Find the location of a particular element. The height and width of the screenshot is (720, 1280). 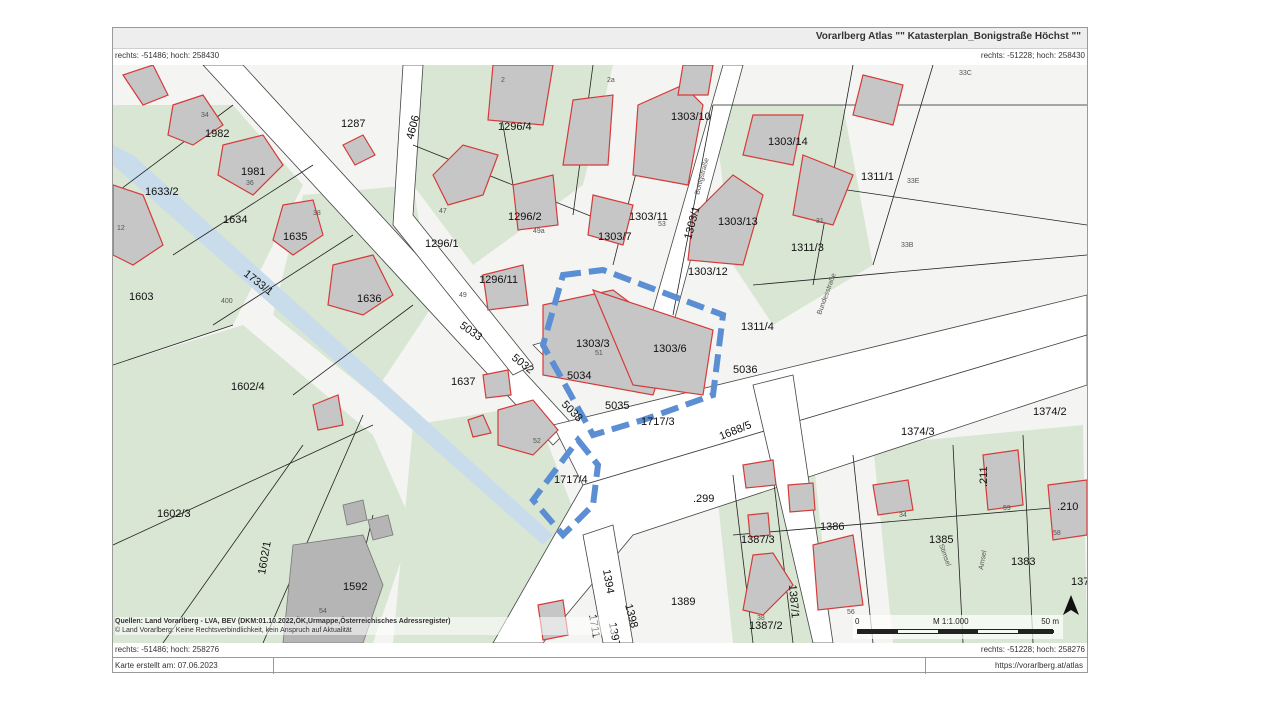

parcel-label: .210 is located at coordinates (1067, 507).